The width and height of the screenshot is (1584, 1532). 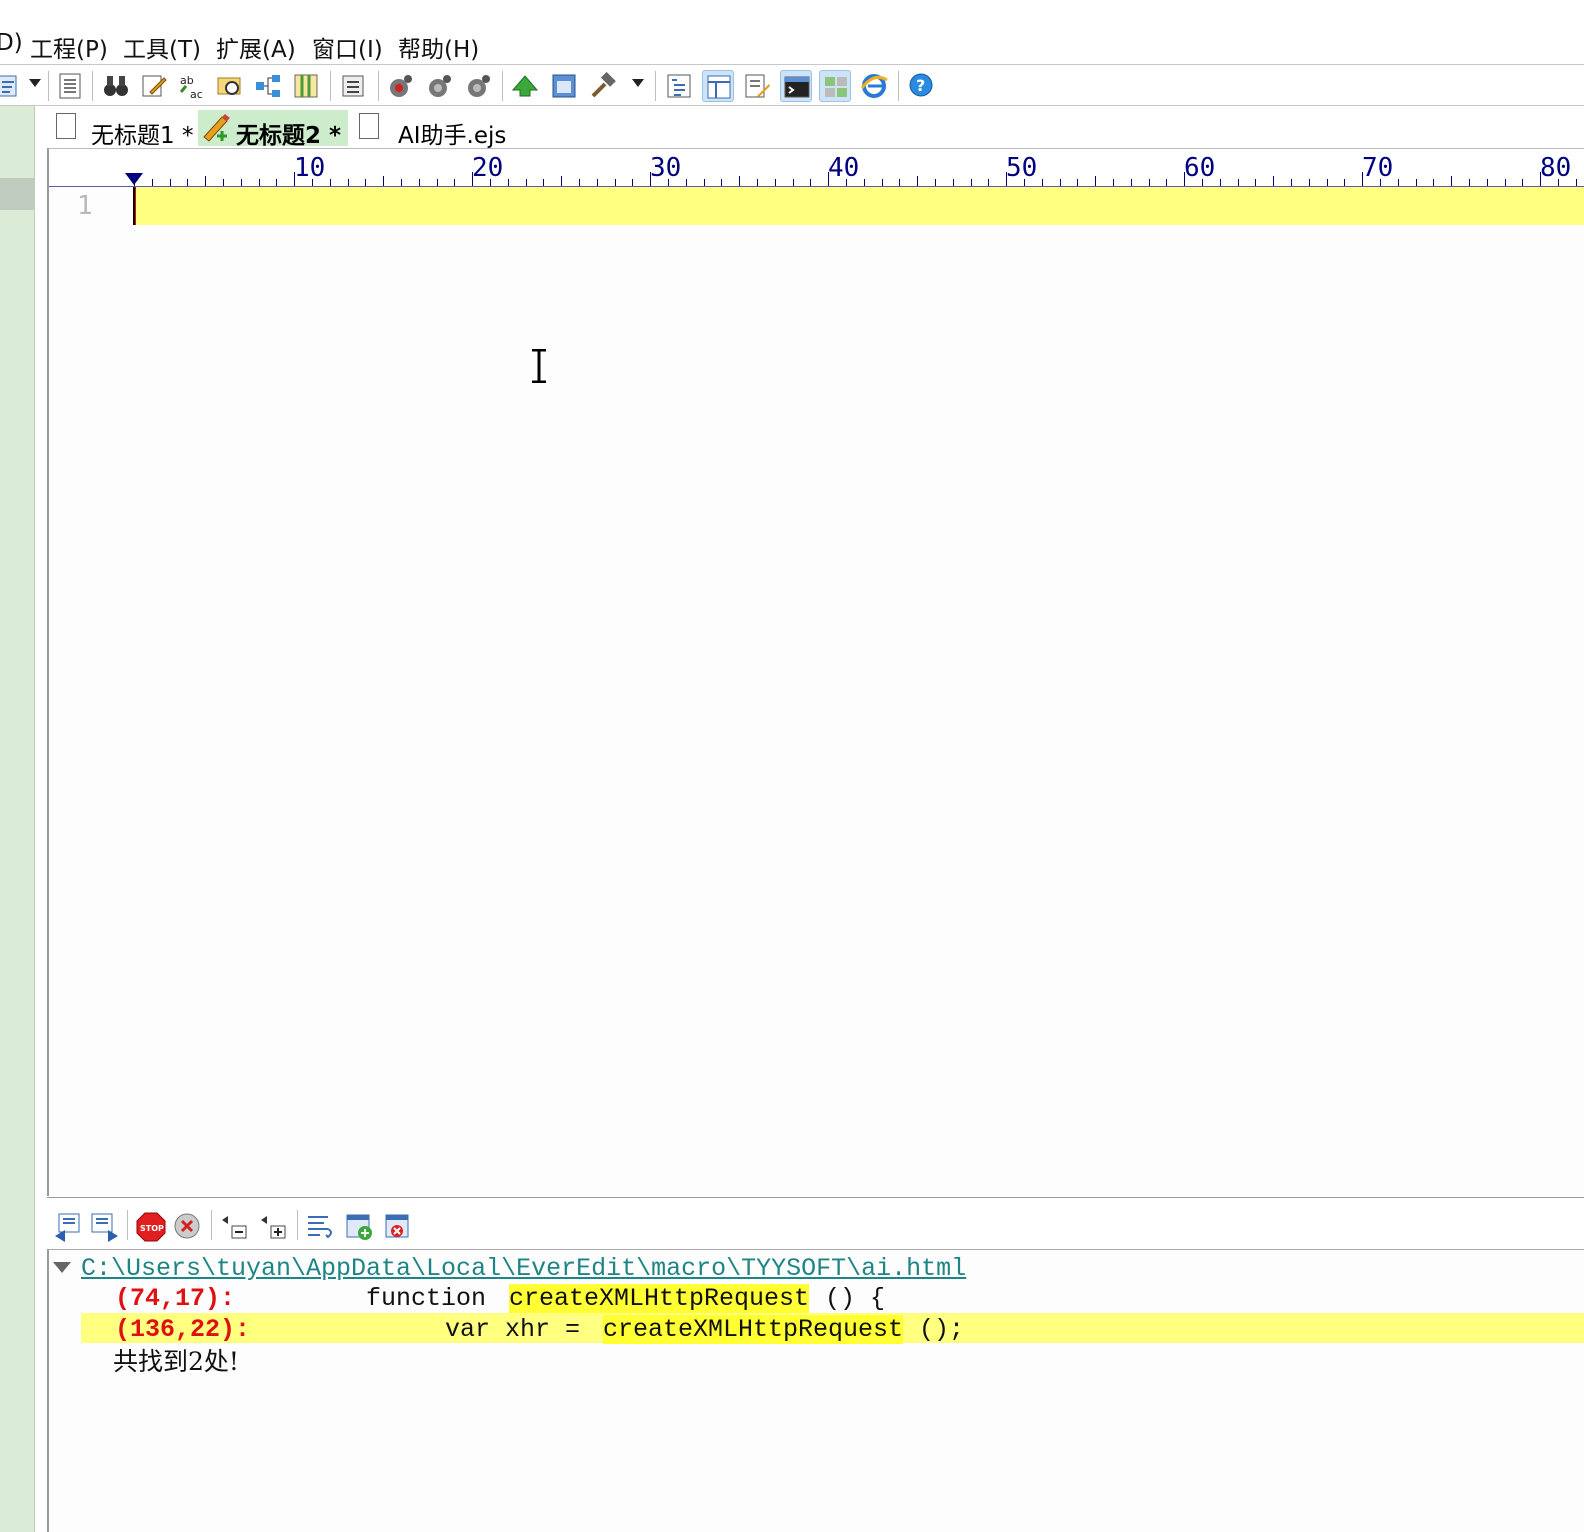 I want to click on close-tab-icon, so click(x=397, y=1226).